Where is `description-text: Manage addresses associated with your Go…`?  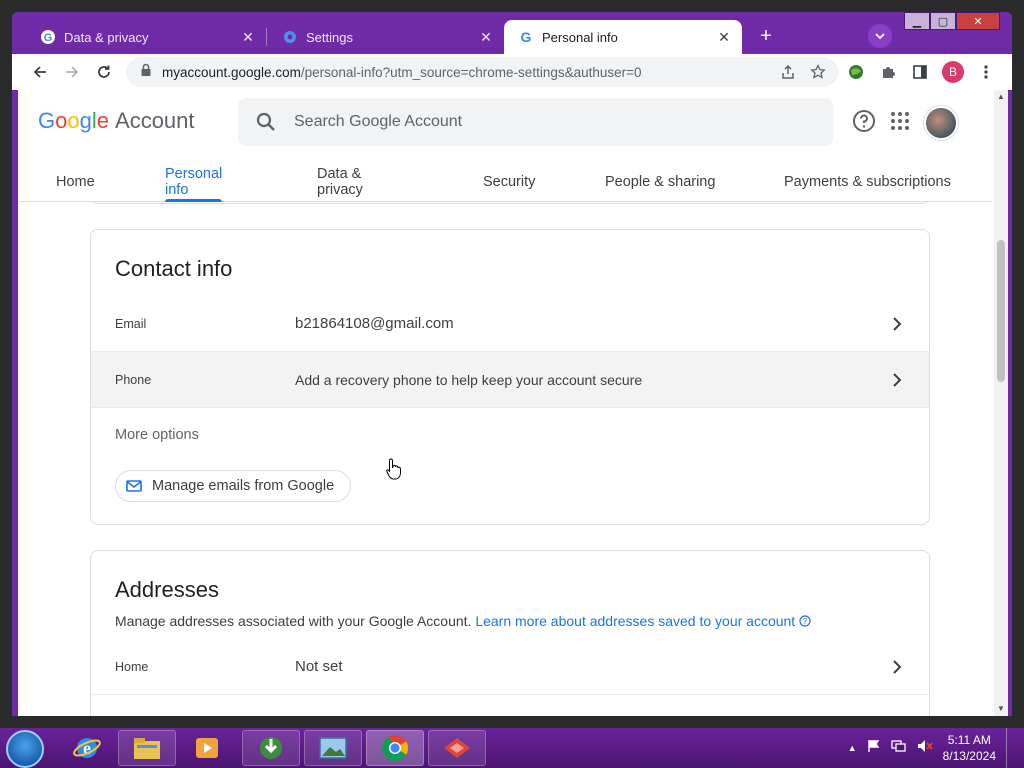 description-text: Manage addresses associated with your Go… is located at coordinates (293, 621).